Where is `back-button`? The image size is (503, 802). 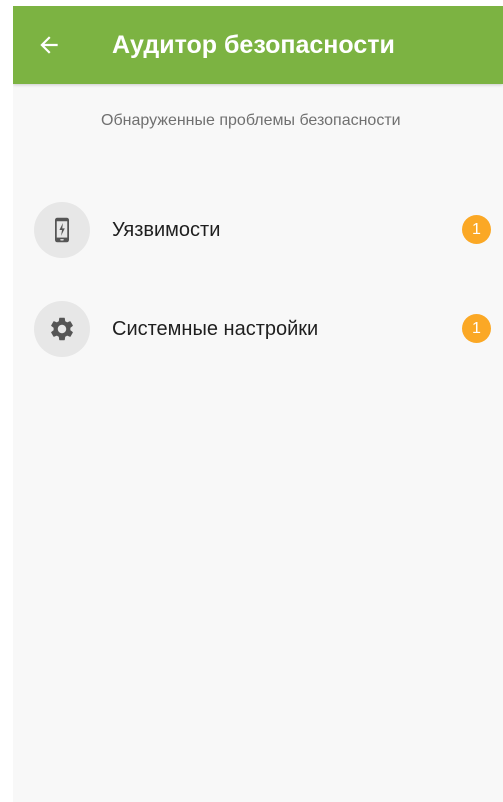 back-button is located at coordinates (49, 45).